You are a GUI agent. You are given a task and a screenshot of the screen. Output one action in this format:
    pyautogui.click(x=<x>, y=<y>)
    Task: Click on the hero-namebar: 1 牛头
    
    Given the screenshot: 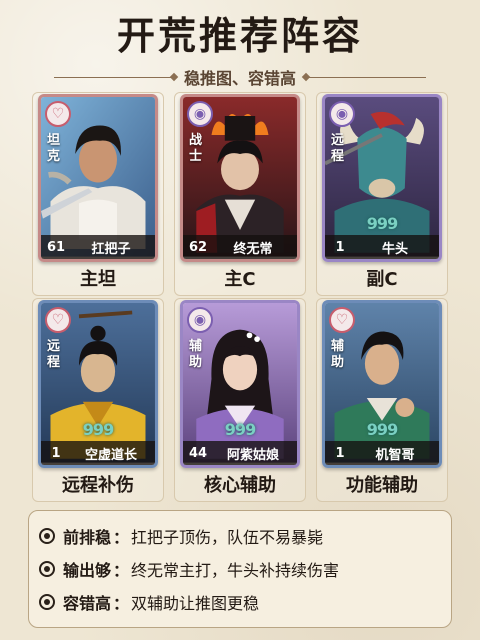 What is the action you would take?
    pyautogui.click(x=382, y=247)
    